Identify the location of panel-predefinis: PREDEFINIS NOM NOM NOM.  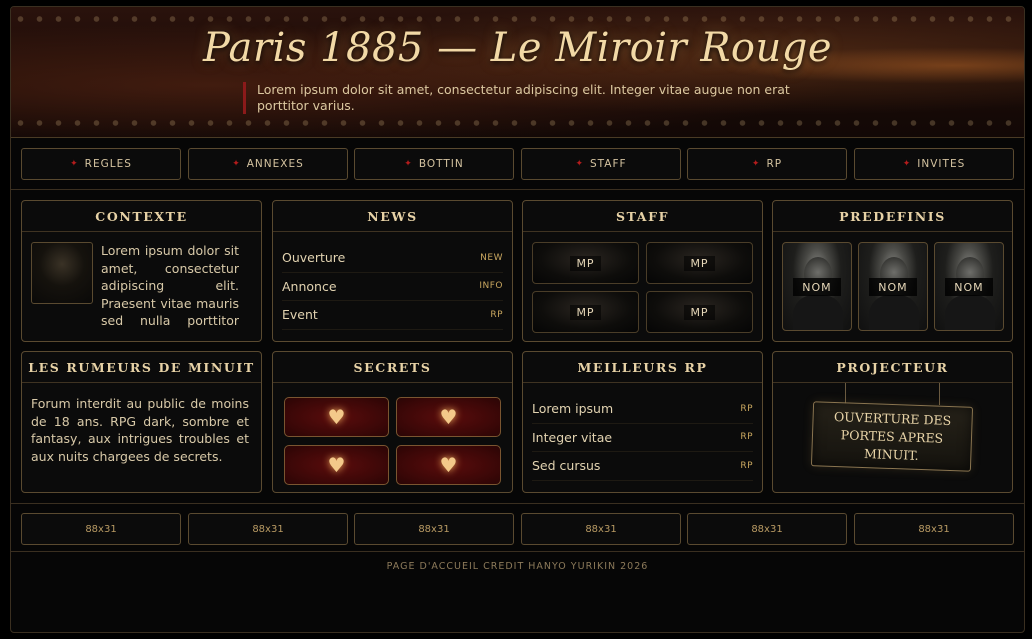
(892, 271).